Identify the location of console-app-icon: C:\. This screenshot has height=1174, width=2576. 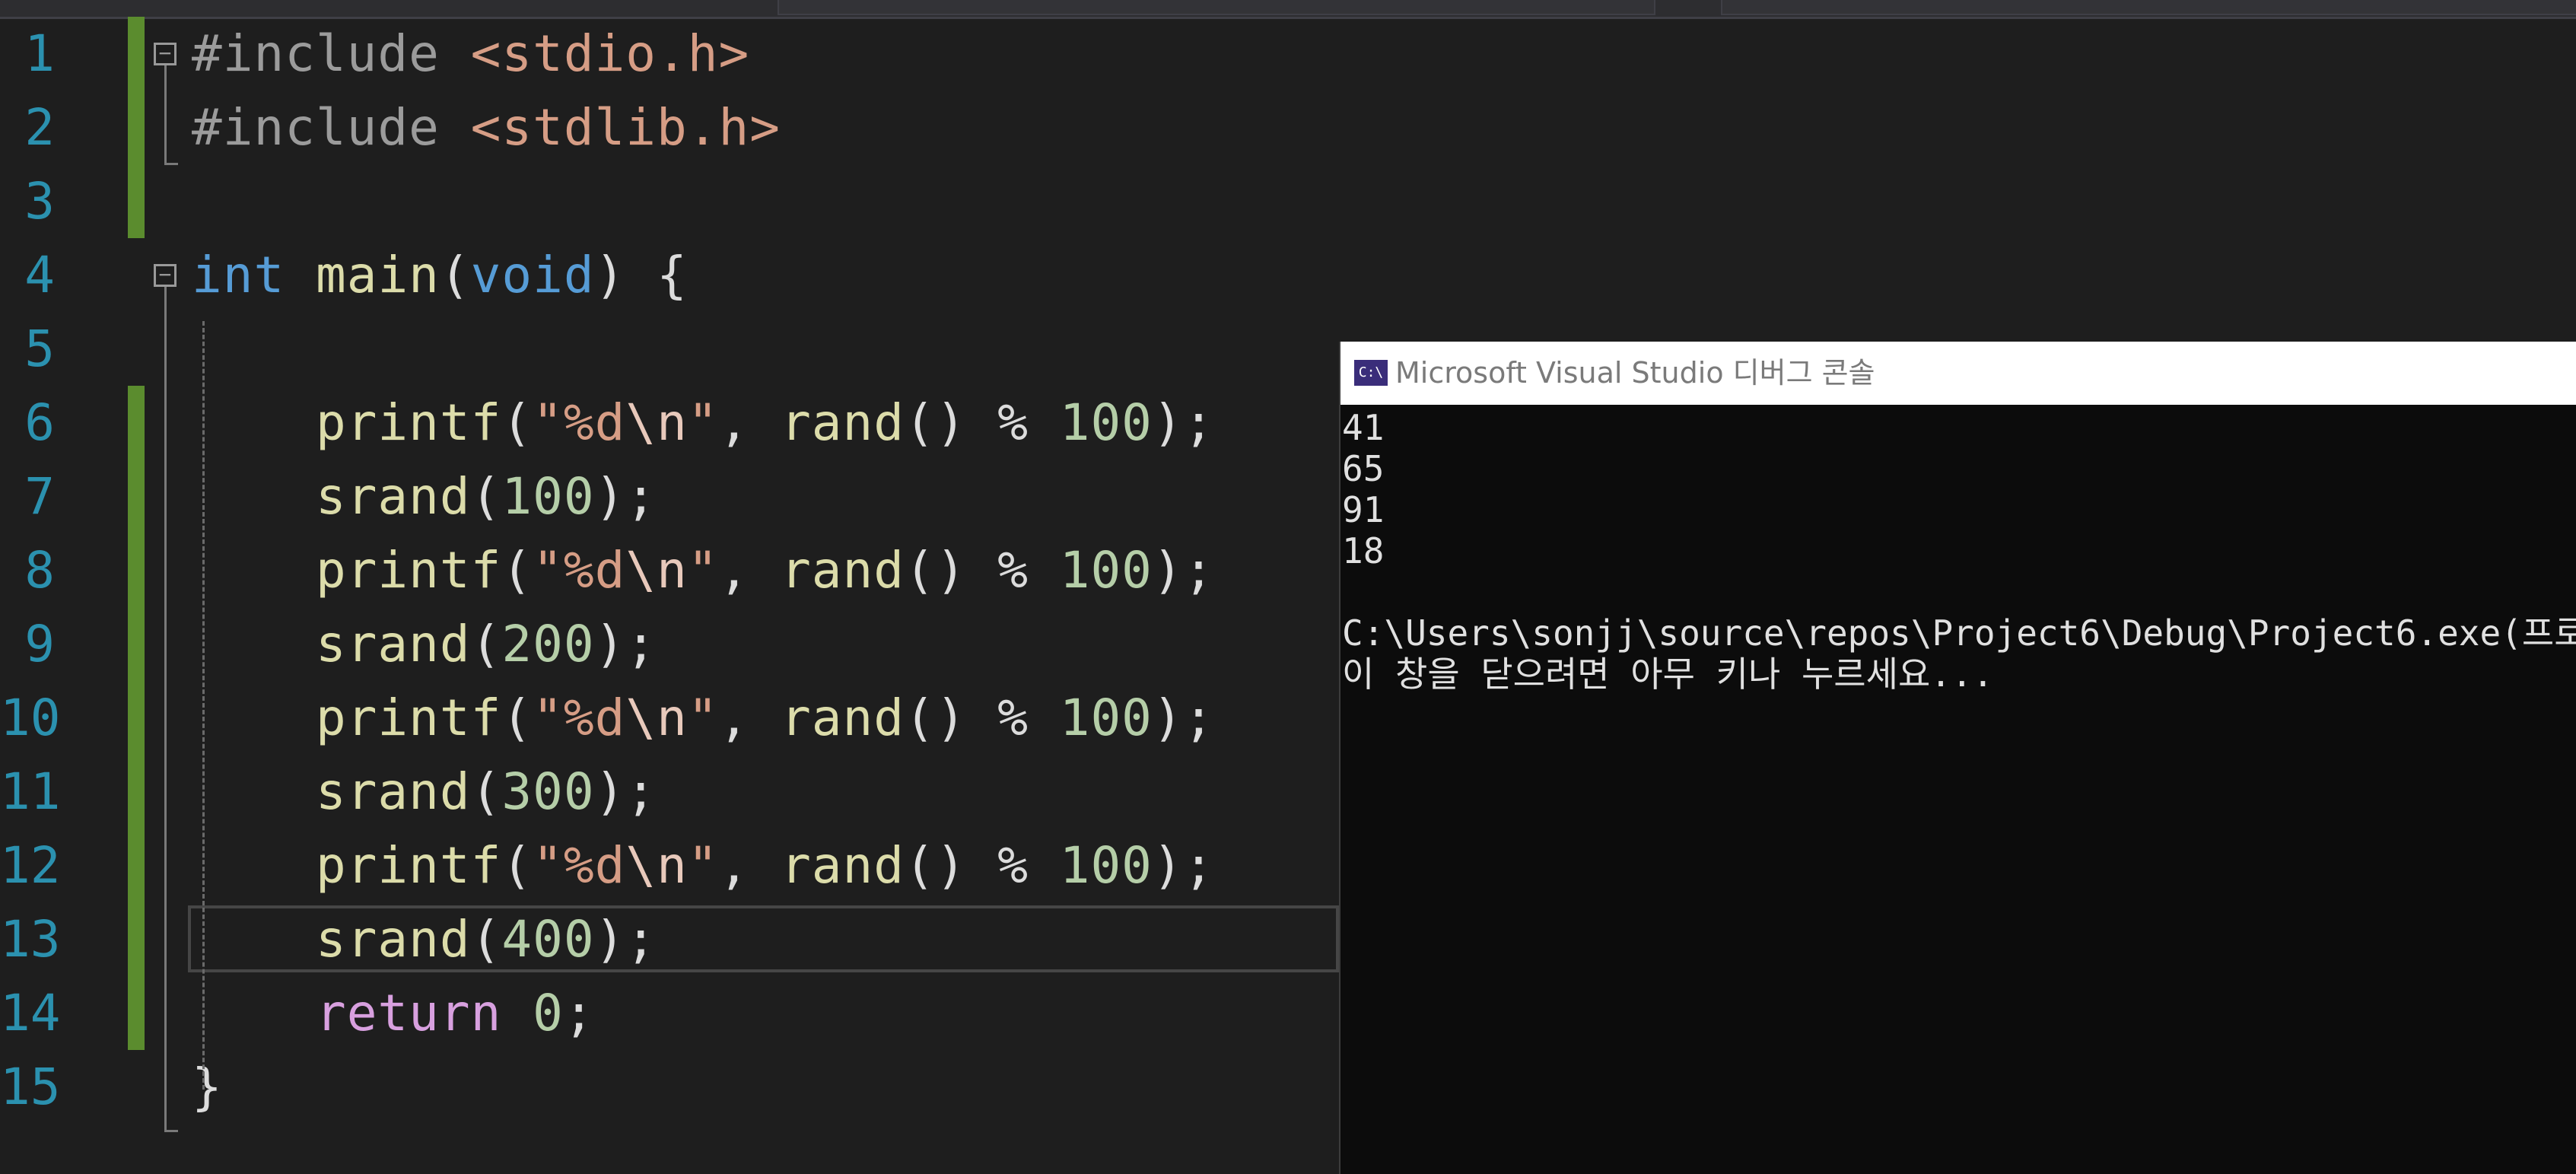
(1371, 373).